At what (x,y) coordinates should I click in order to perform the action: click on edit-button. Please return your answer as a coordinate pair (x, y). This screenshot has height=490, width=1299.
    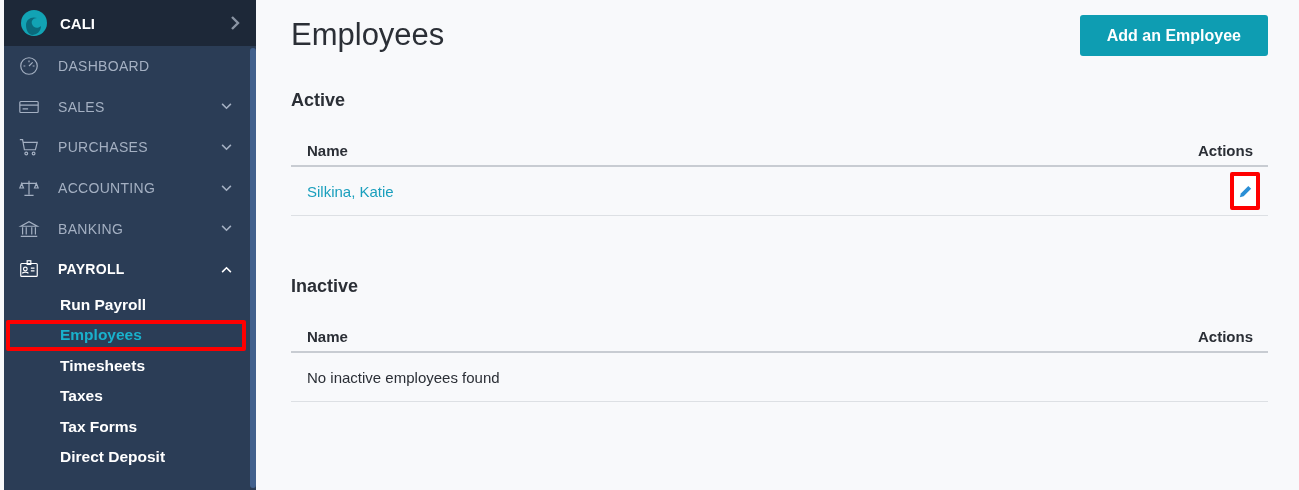
    Looking at the image, I should click on (1245, 191).